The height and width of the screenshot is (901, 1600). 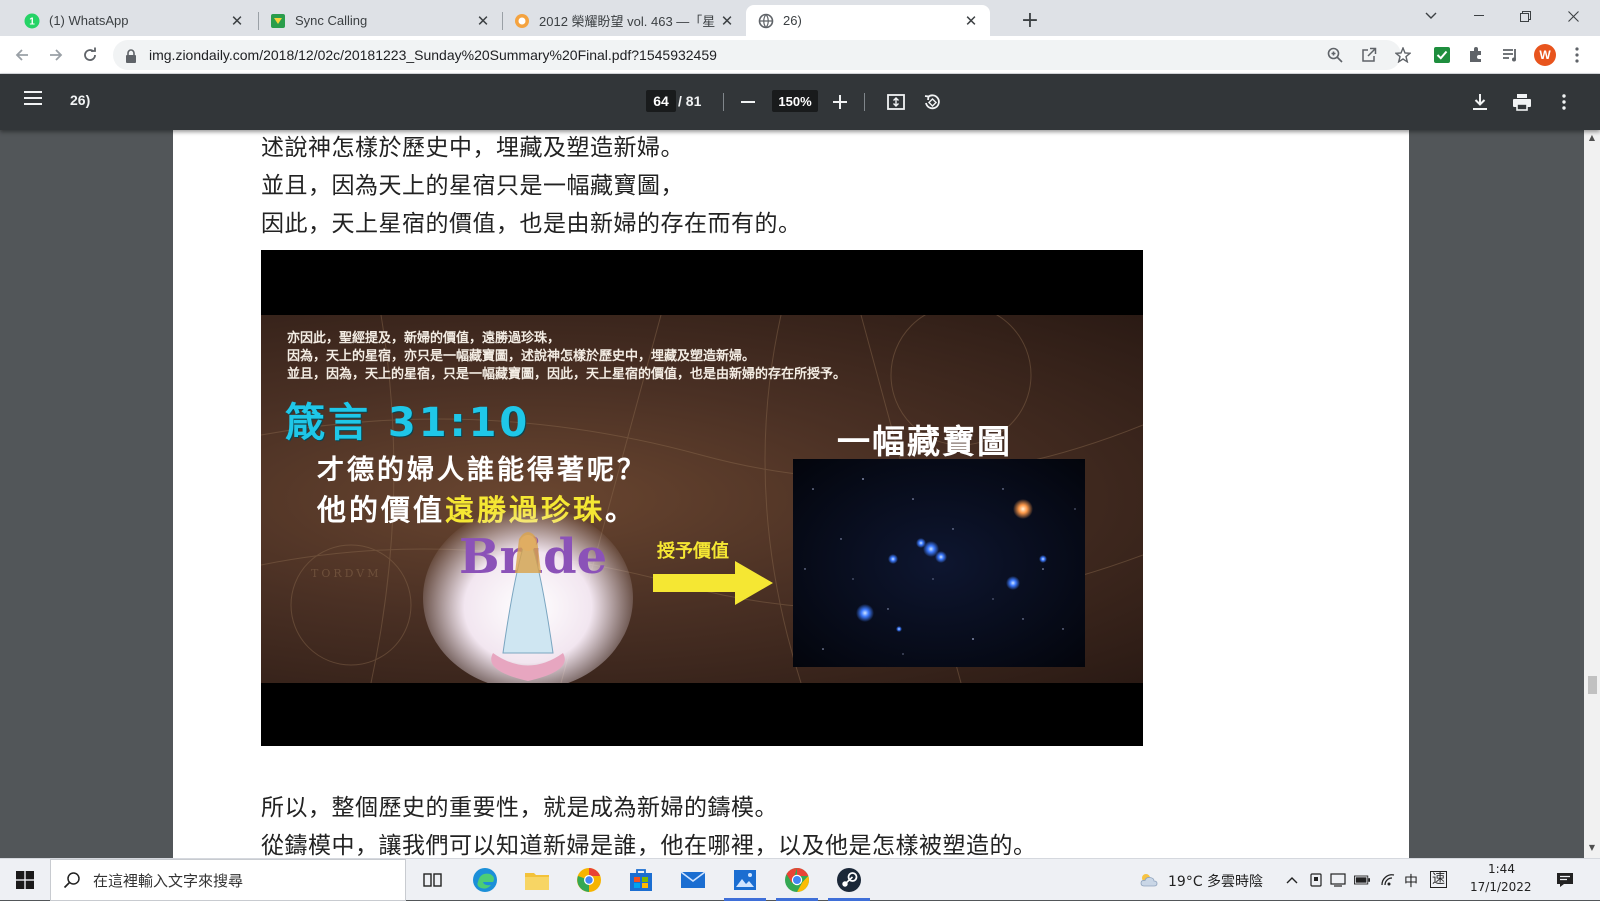 What do you see at coordinates (482, 470) in the screenshot?
I see `slide-question-line: 才德的婦人誰能得著呢？` at bounding box center [482, 470].